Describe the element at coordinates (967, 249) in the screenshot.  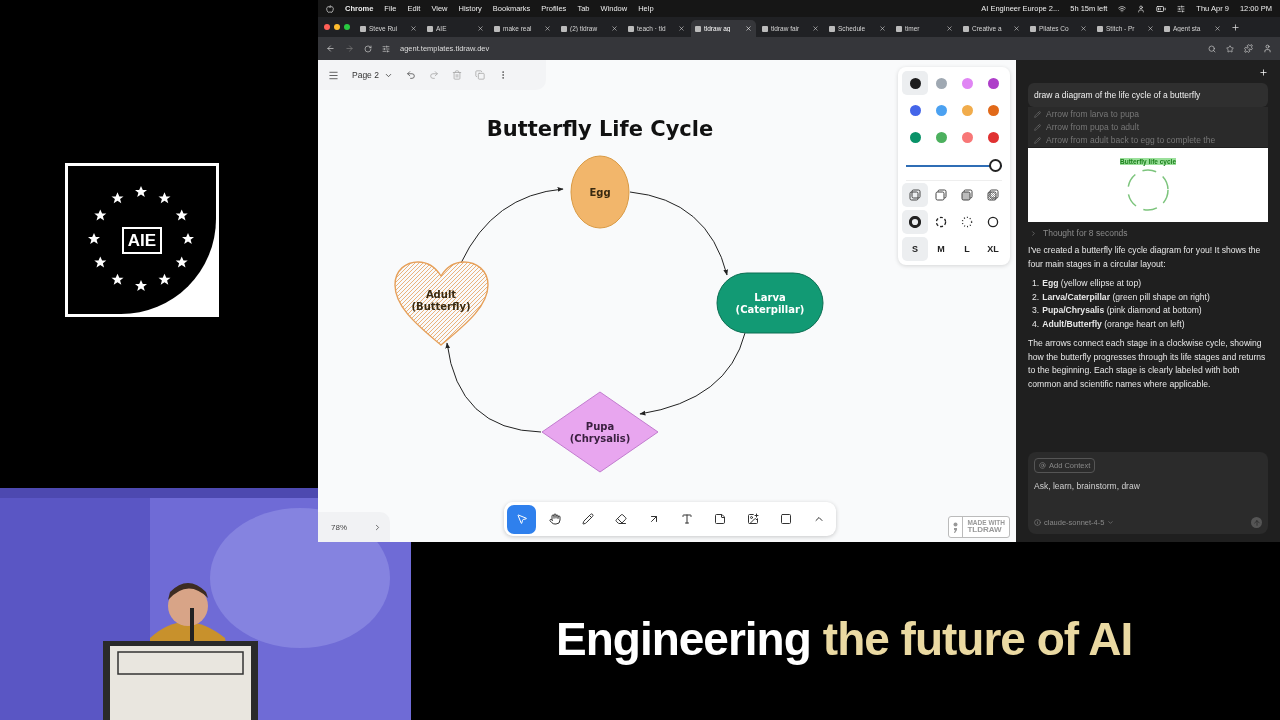
I see `size-option: L` at that location.